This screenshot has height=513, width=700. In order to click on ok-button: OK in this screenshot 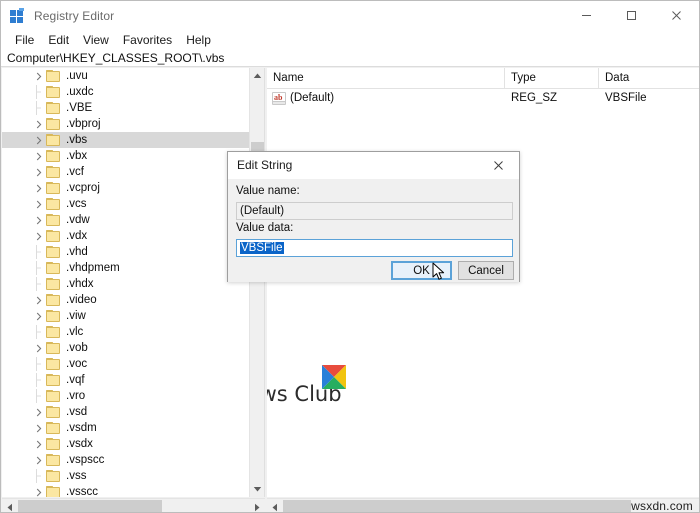, I will do `click(421, 270)`.